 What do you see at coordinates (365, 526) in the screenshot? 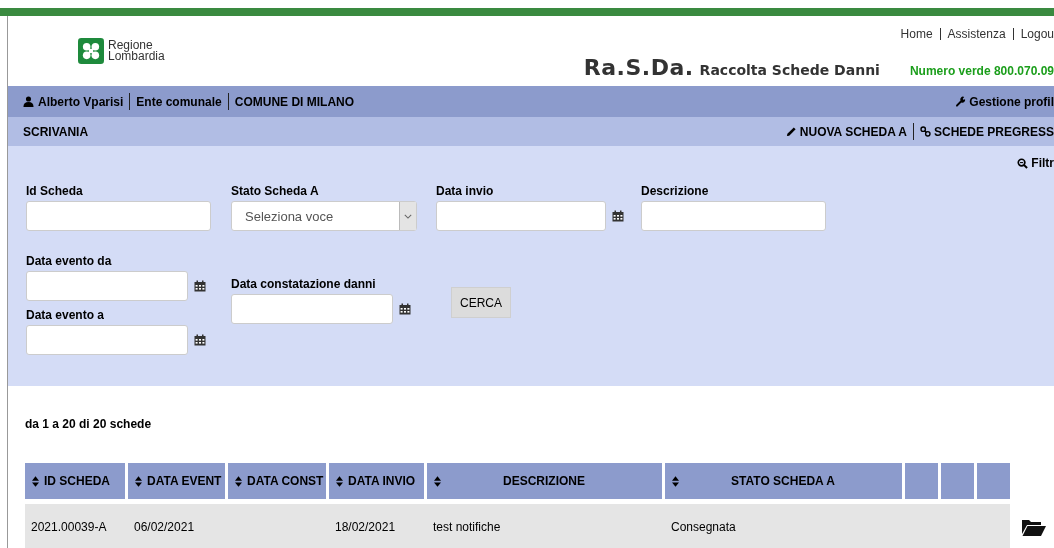
I see `table-cell: 18/02/2021` at bounding box center [365, 526].